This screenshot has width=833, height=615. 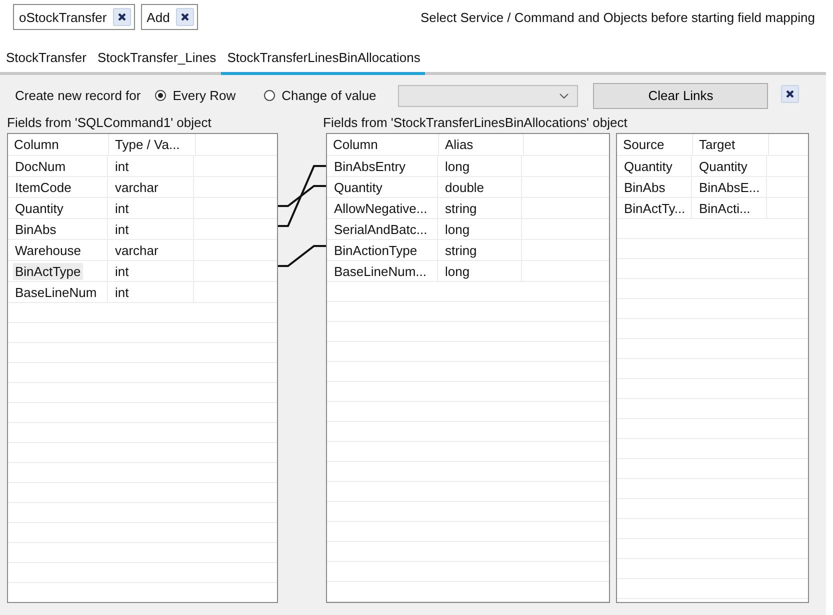 I want to click on table-cell-text: BinActionType, so click(x=375, y=250).